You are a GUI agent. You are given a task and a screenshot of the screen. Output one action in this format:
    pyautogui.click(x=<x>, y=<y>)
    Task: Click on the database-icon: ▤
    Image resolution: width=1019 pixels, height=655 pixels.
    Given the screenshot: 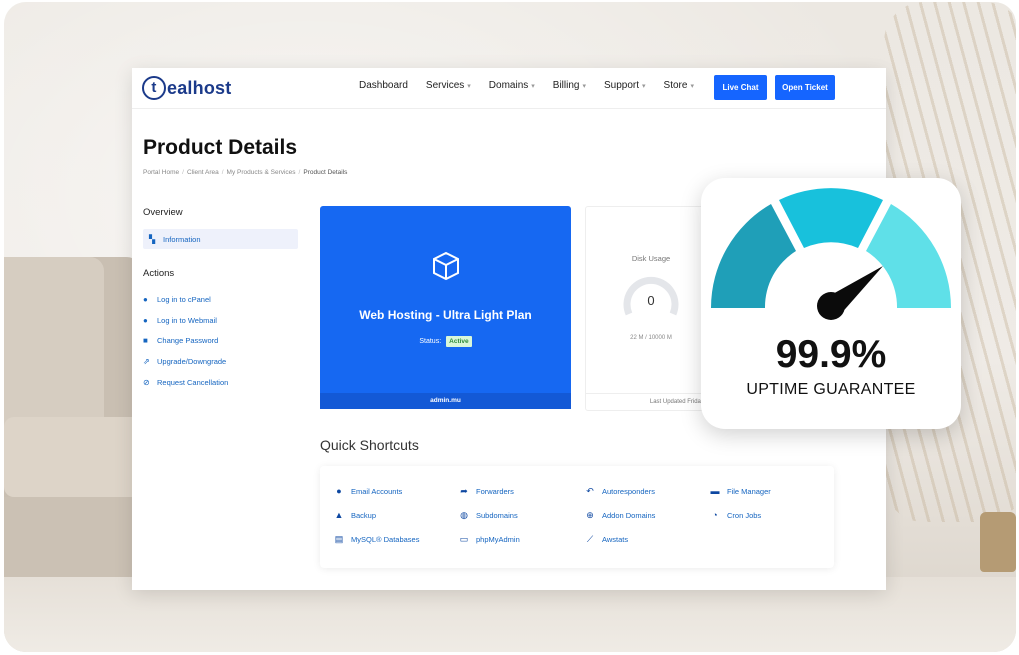 What is the action you would take?
    pyautogui.click(x=339, y=538)
    